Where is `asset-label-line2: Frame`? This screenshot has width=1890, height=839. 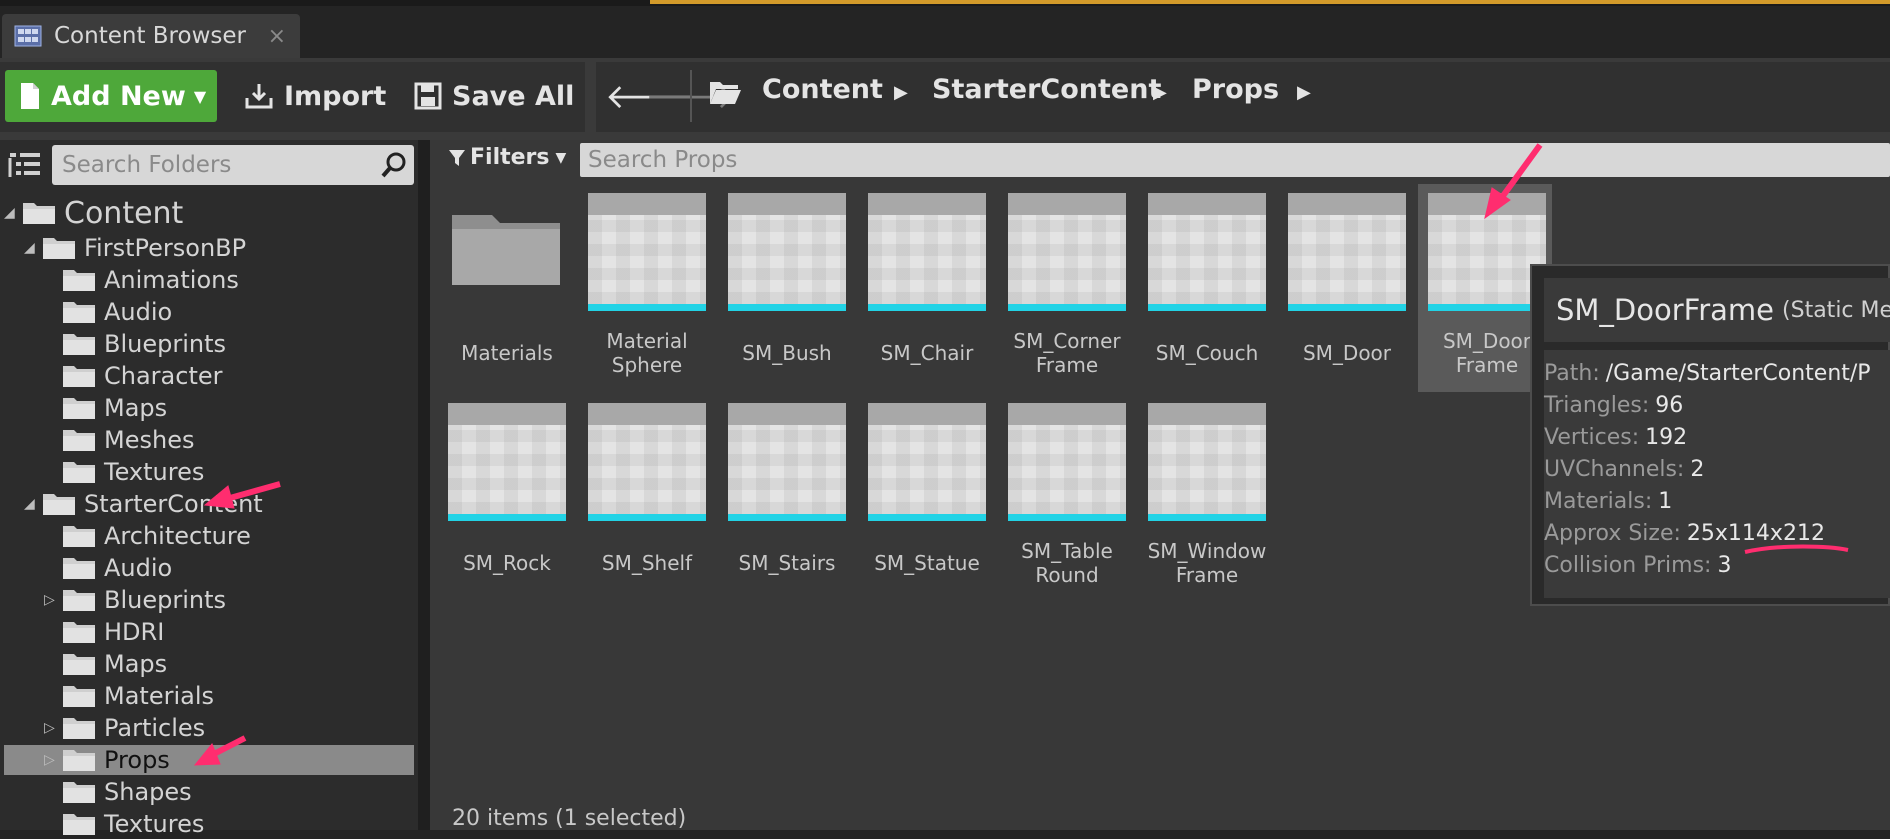 asset-label-line2: Frame is located at coordinates (1067, 365).